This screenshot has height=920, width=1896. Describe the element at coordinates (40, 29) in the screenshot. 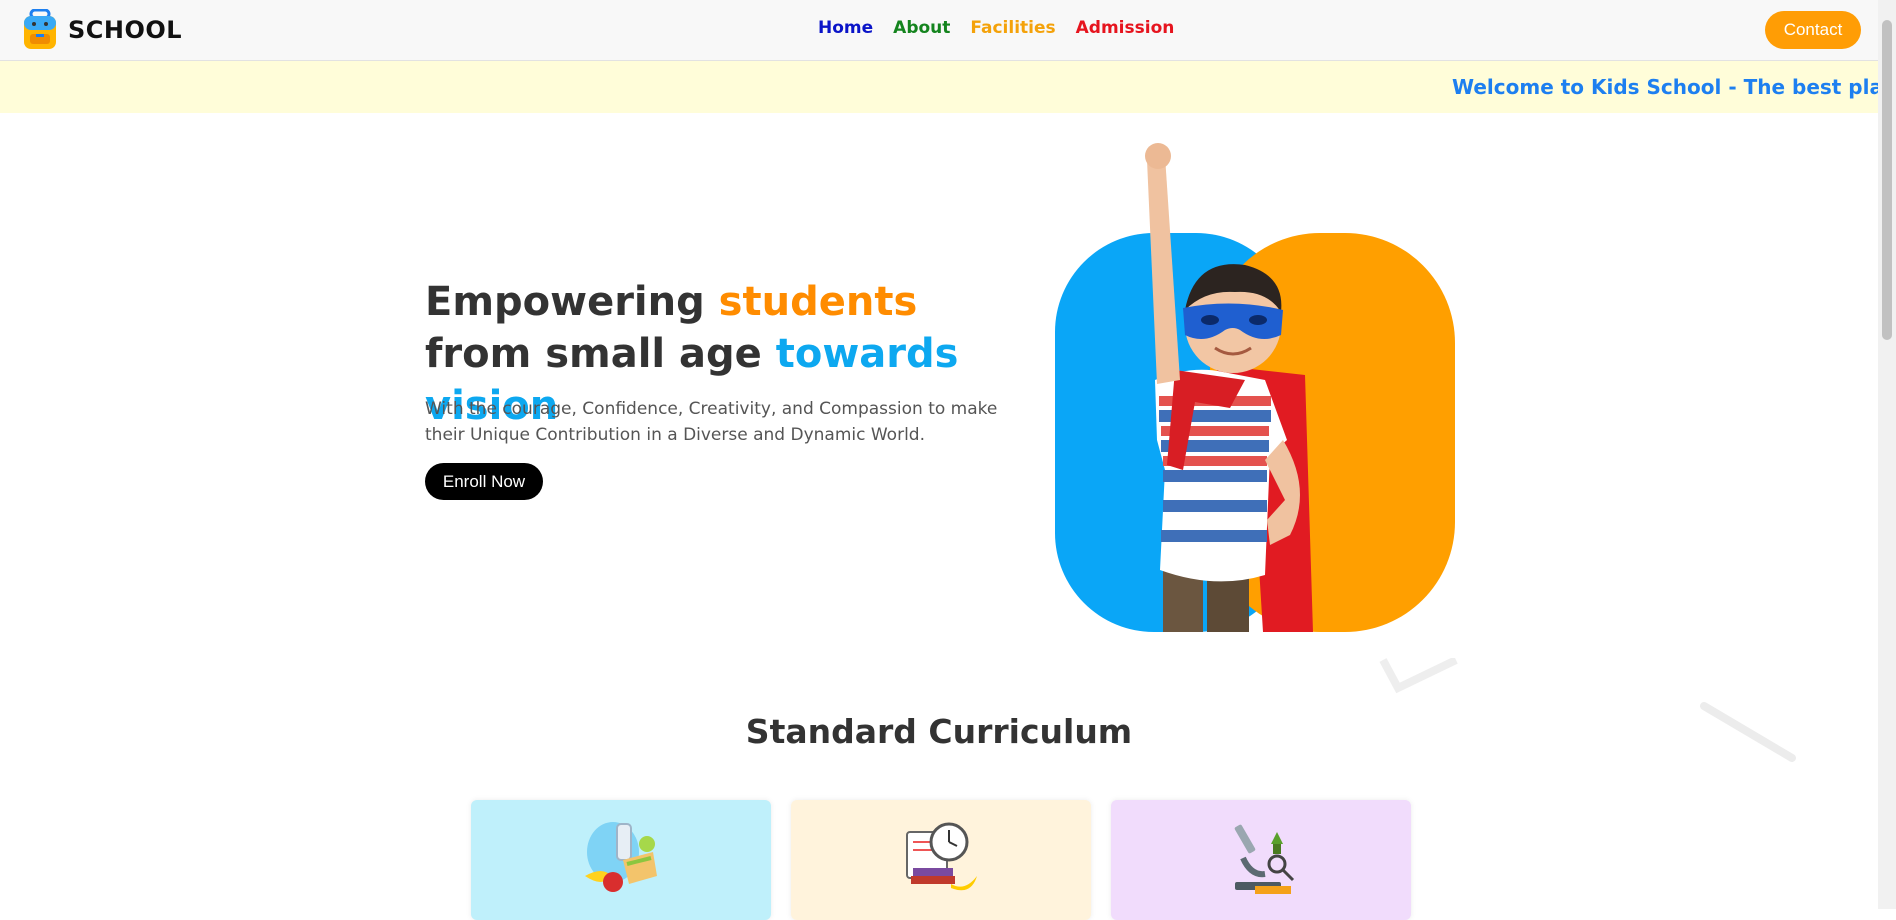

I see `backpack-icon` at that location.